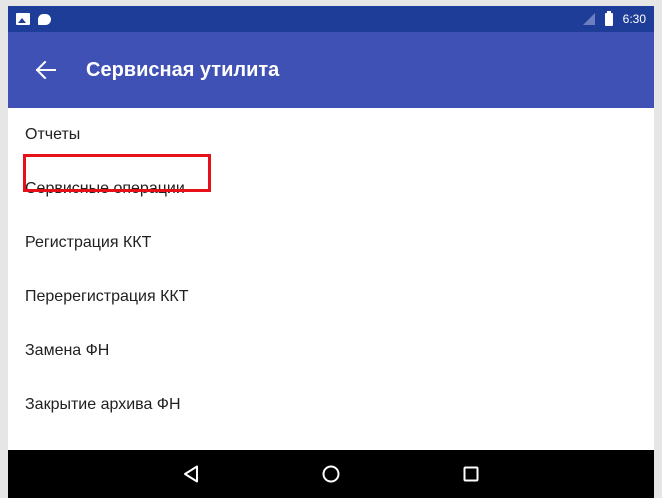 The height and width of the screenshot is (498, 662). What do you see at coordinates (331, 243) in the screenshot?
I see `menu-item-kkt-registration: Регистрация ККТ` at bounding box center [331, 243].